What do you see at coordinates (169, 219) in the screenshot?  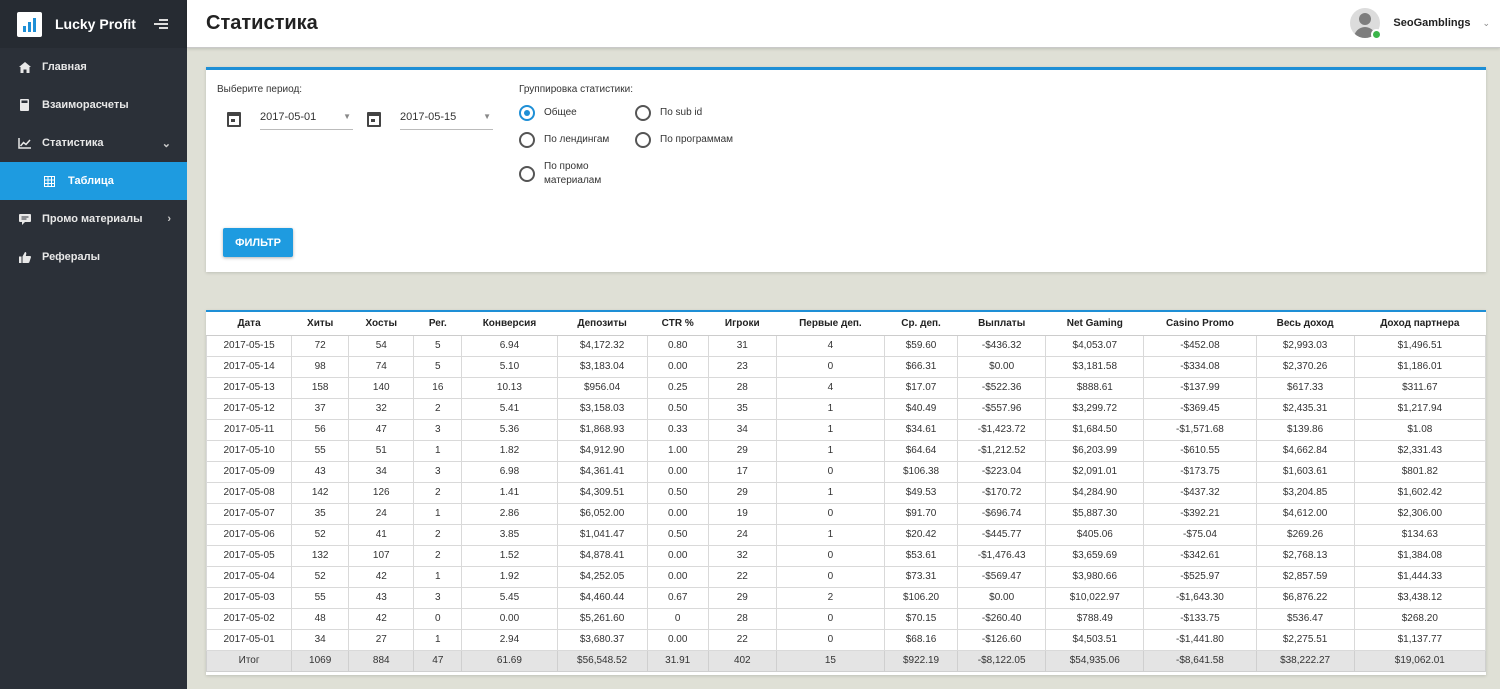 I see `chevron-right-icon: ›` at bounding box center [169, 219].